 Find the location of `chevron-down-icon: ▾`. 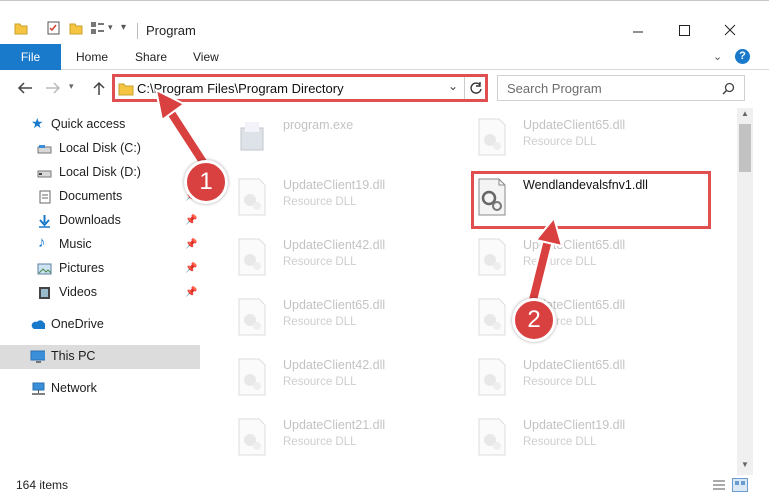

chevron-down-icon: ▾ is located at coordinates (110, 27).